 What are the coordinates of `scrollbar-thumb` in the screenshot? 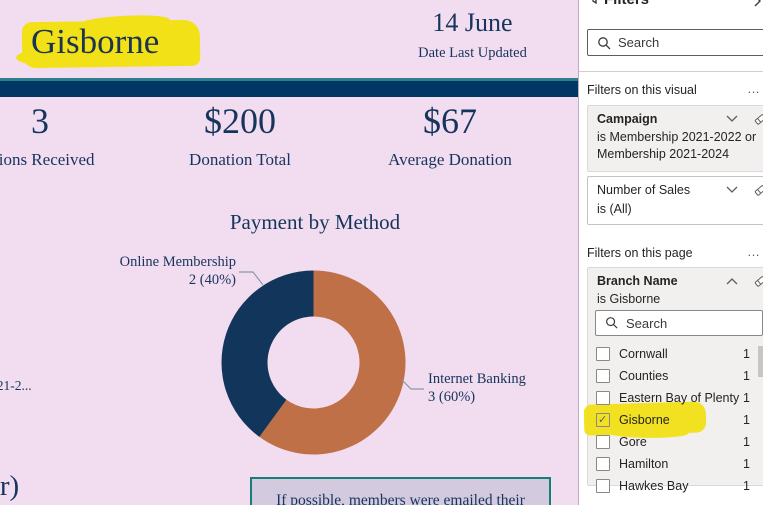 It's located at (760, 361).